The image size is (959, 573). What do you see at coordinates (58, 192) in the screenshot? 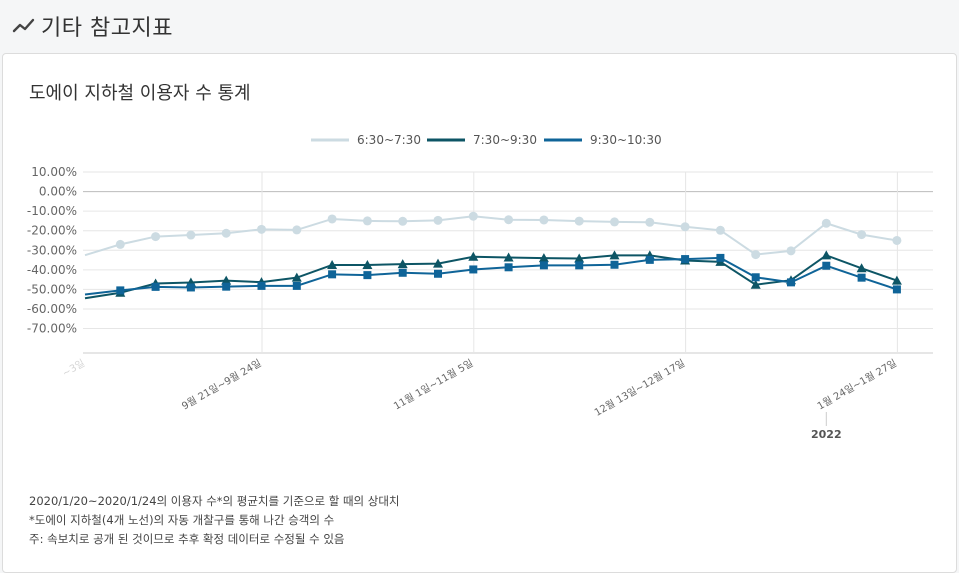
I see `y-tick-label: 0.00%` at bounding box center [58, 192].